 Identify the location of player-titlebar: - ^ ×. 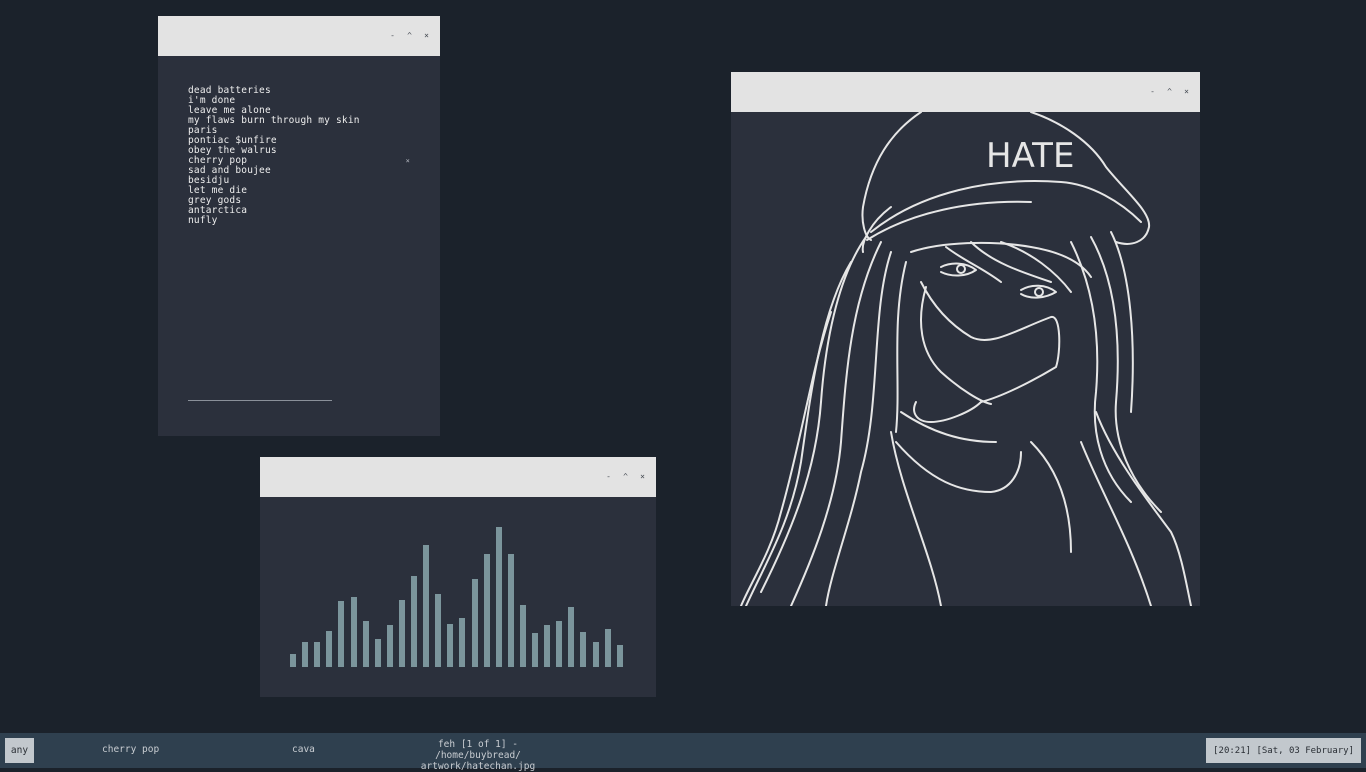
(299, 36).